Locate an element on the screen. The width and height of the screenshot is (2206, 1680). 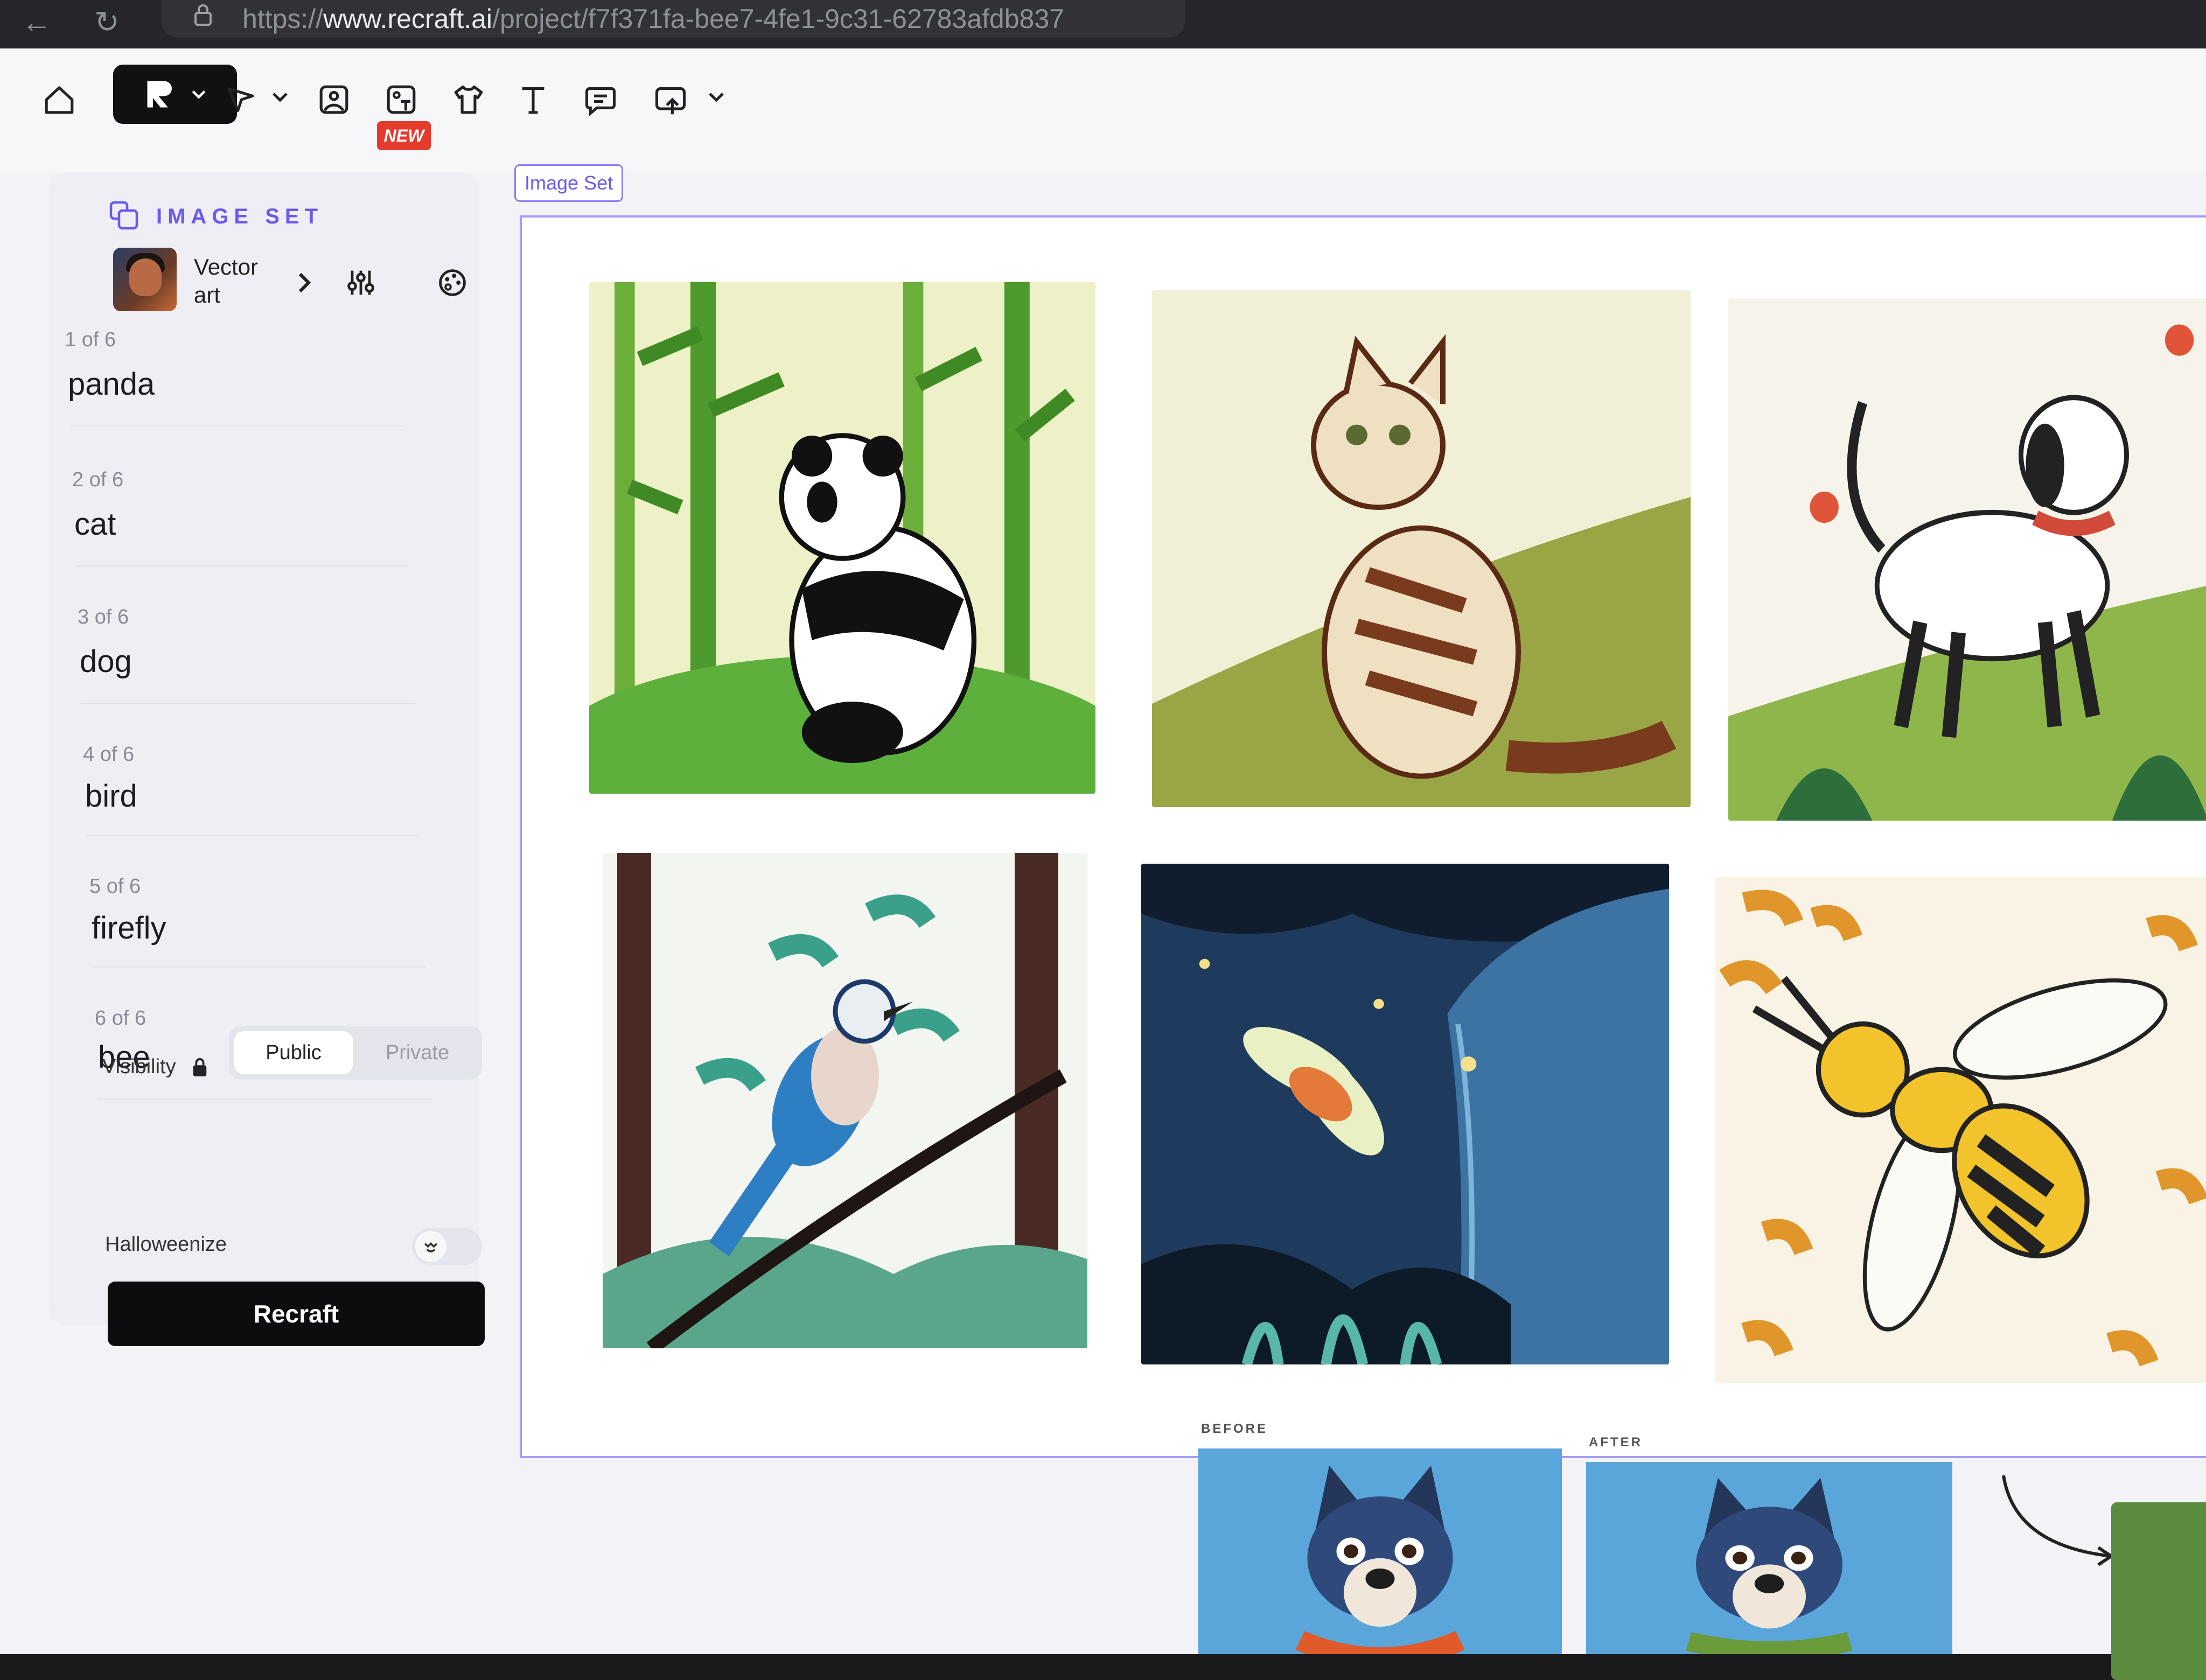
pointer-icon is located at coordinates (240, 99).